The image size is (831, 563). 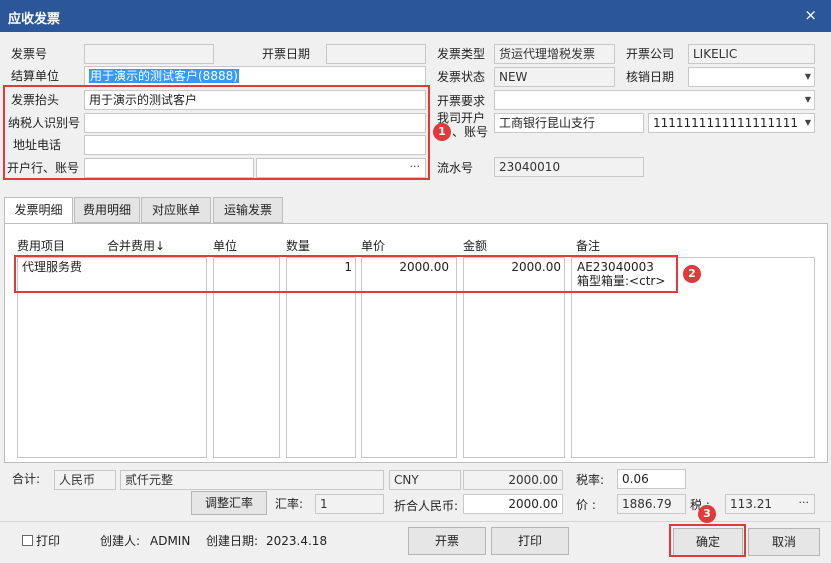 I want to click on our-bank-field: 工商银行昆山支行, so click(x=569, y=123).